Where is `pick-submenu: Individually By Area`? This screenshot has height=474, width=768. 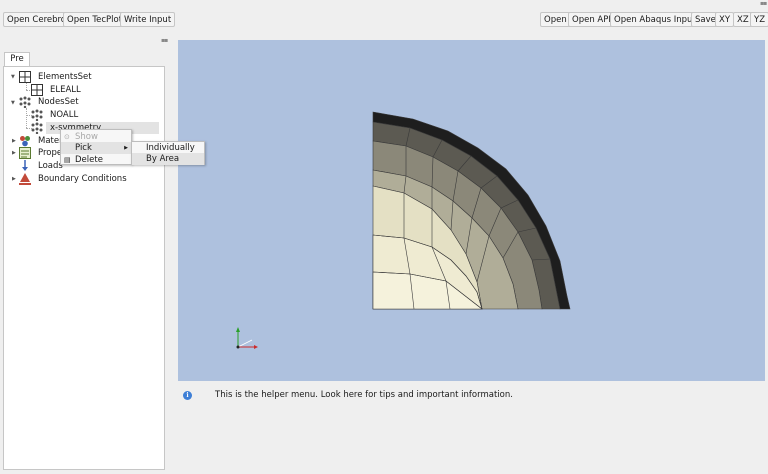
pick-submenu: Individually By Area is located at coordinates (168, 153).